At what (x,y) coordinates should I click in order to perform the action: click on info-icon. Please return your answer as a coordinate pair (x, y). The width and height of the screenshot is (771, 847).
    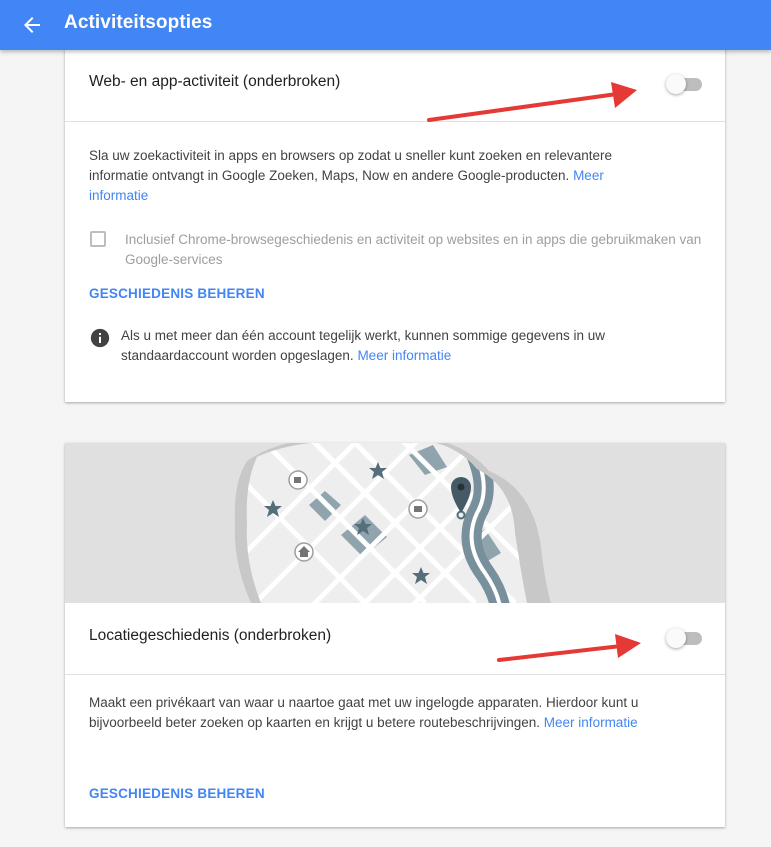
    Looking at the image, I should click on (100, 338).